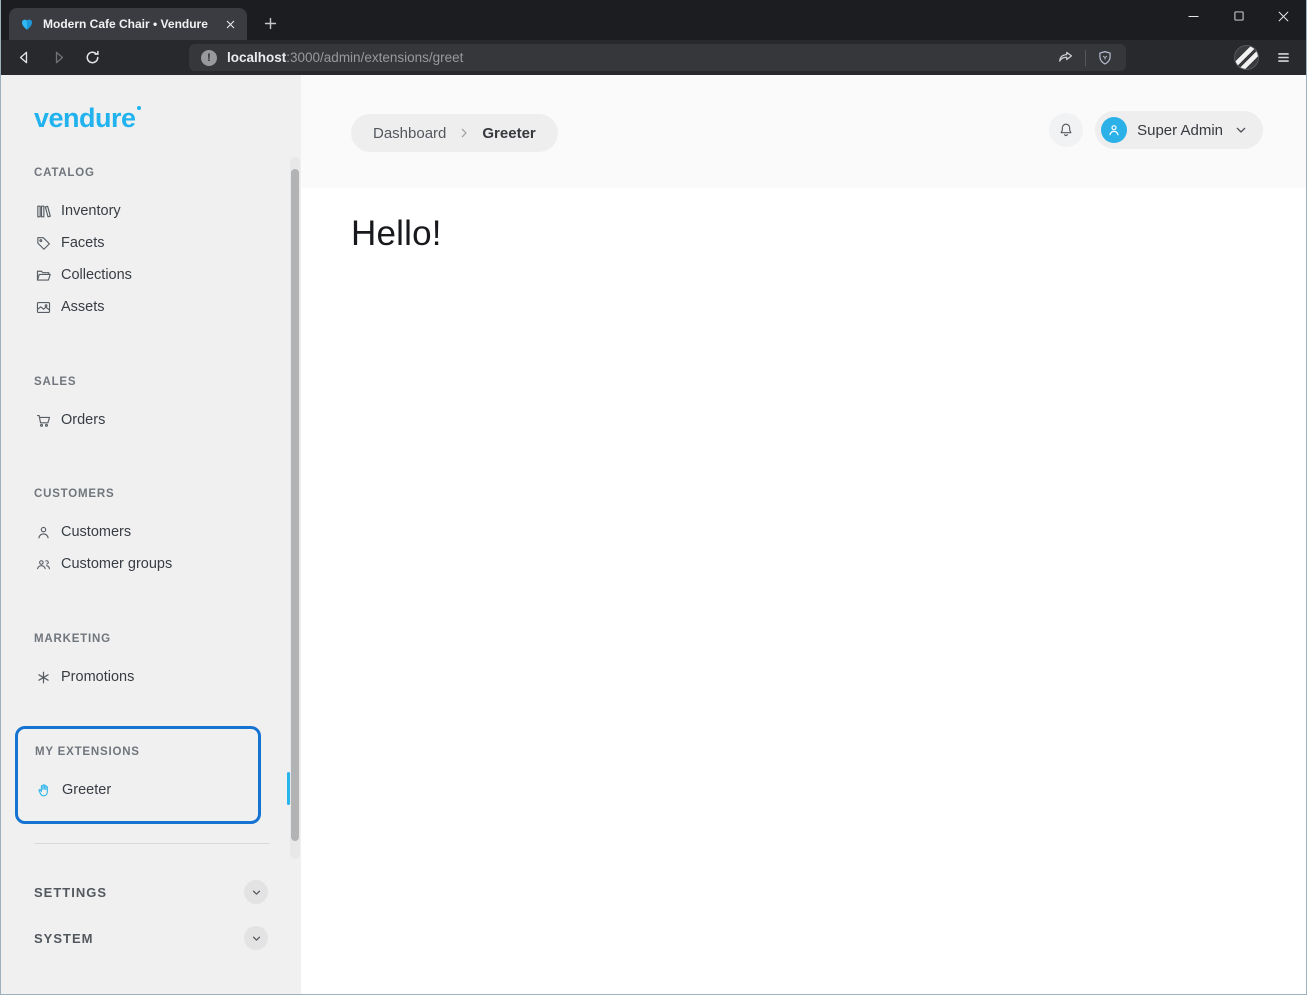 The height and width of the screenshot is (995, 1307). I want to click on sidebar-item-label: Assets, so click(83, 307).